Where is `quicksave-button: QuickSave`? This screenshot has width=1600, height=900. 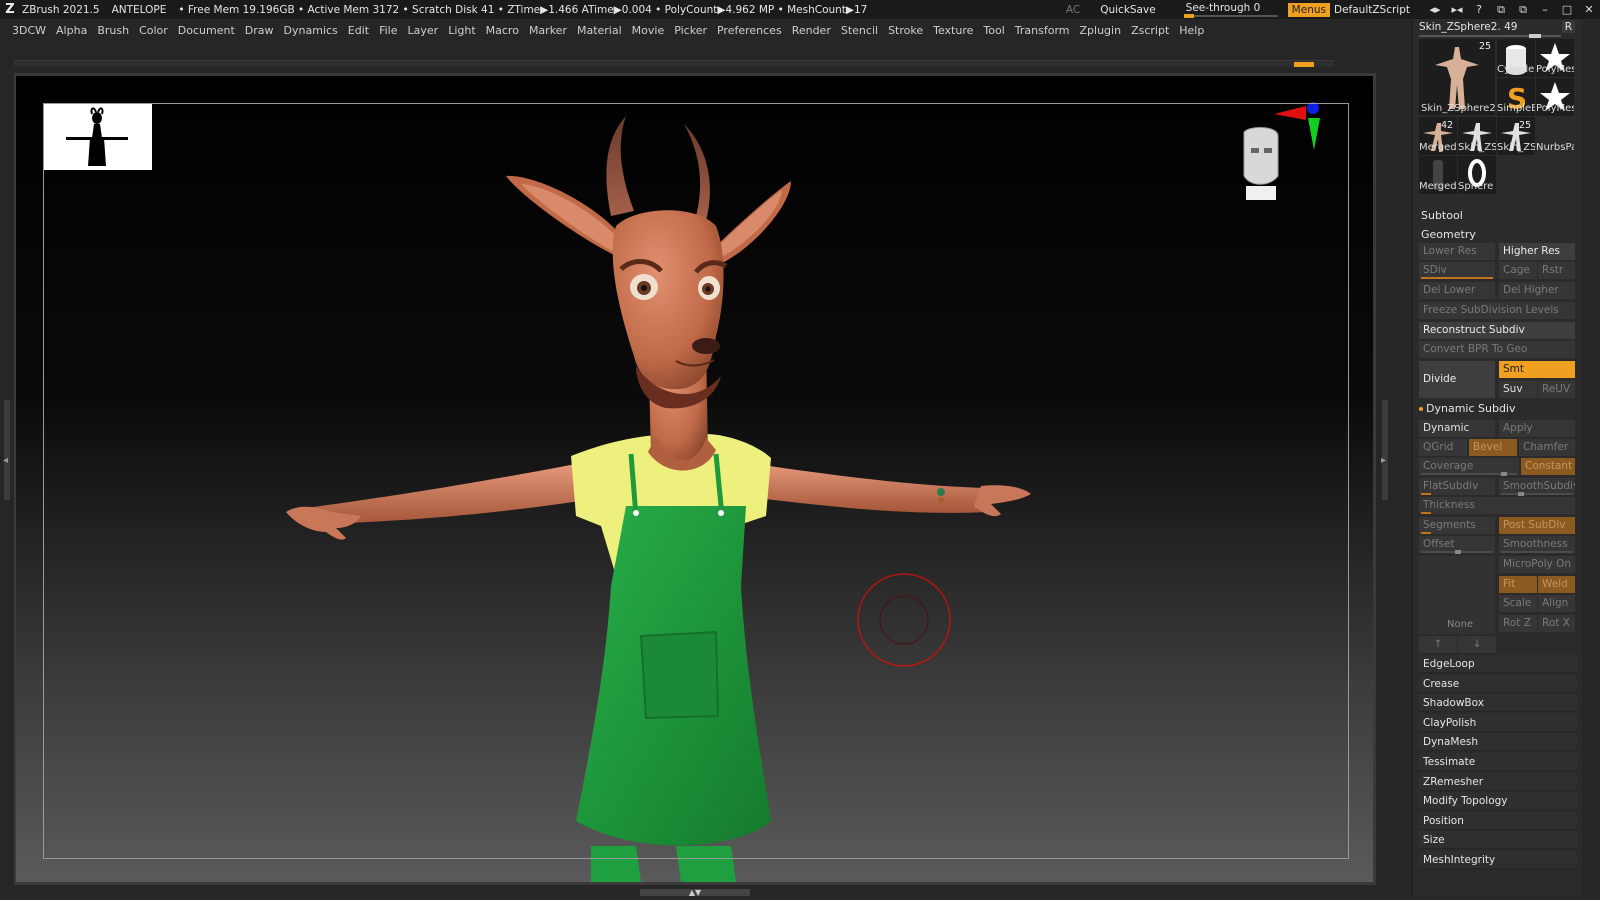
quicksave-button: QuickSave is located at coordinates (1127, 10).